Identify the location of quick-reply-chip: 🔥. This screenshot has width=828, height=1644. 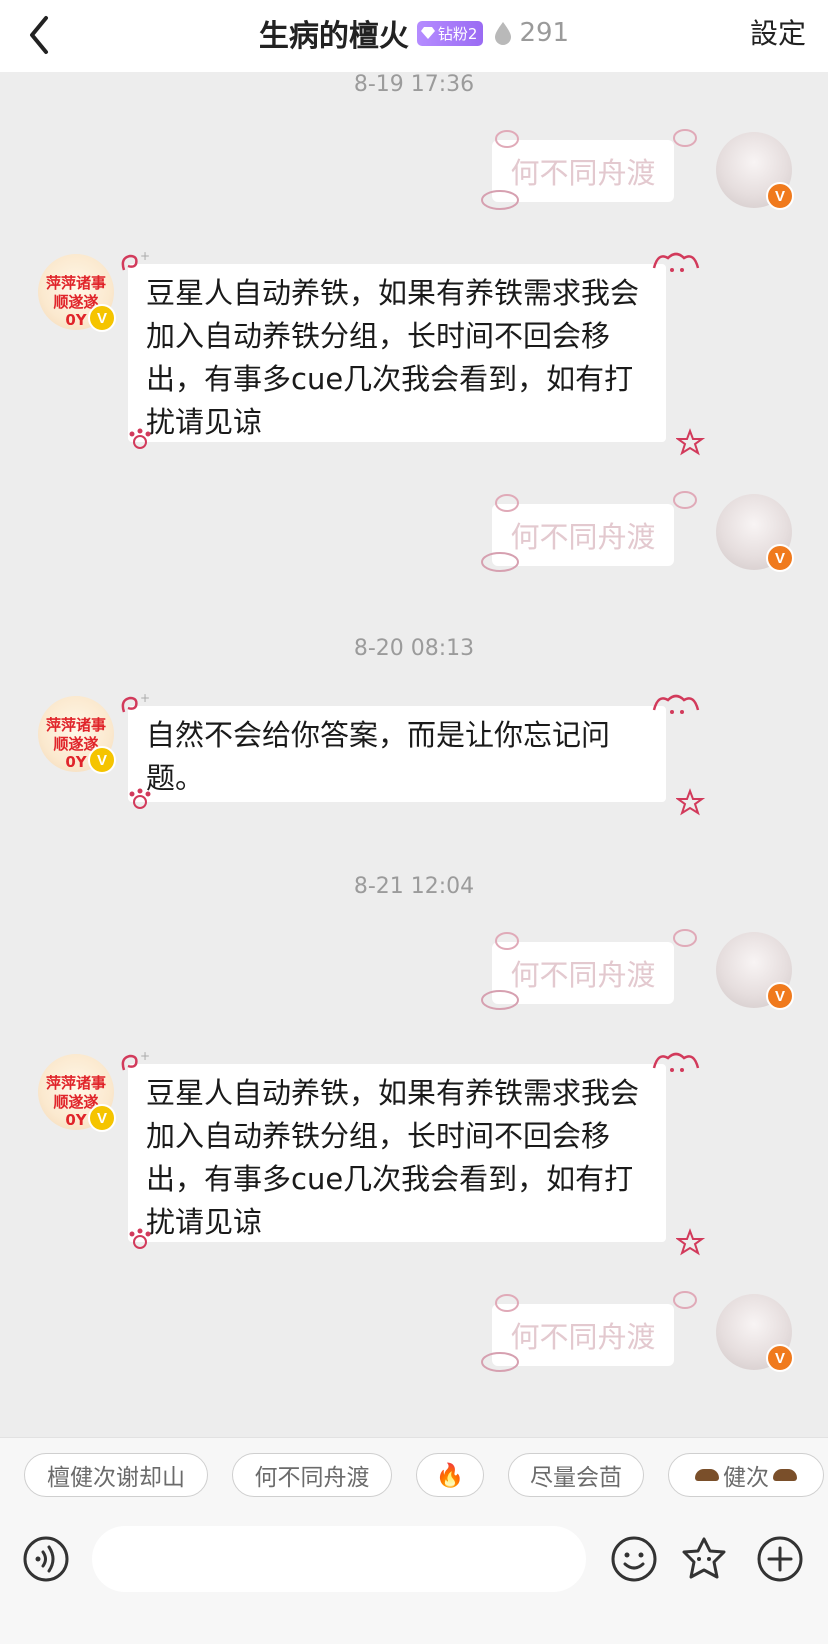
(450, 1475).